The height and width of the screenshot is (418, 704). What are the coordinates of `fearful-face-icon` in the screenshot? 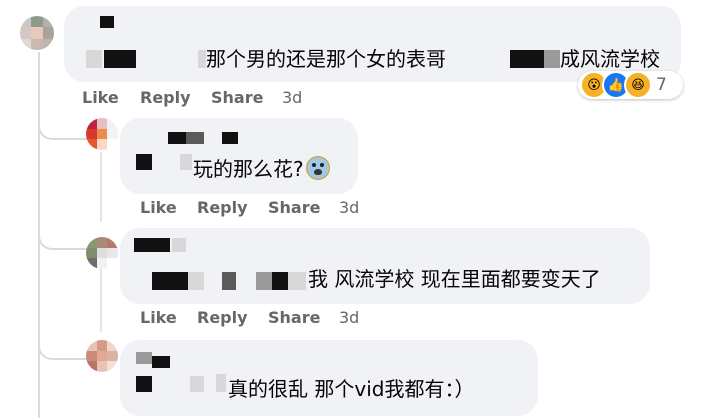 It's located at (317, 168).